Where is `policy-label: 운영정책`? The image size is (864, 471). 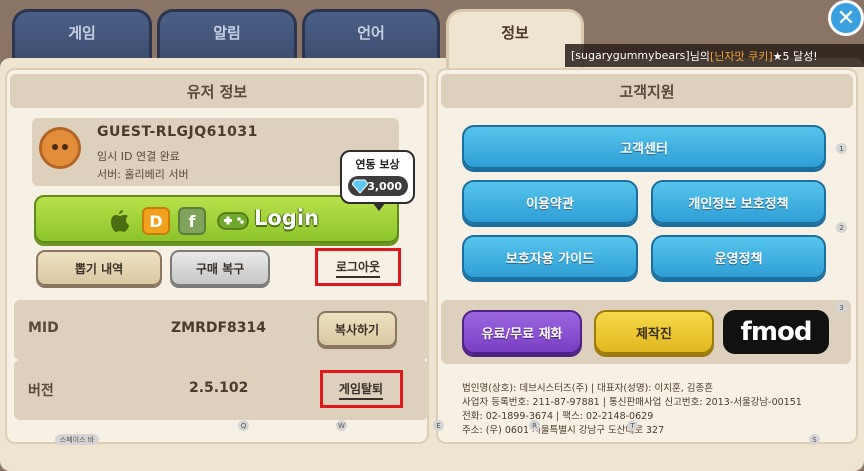
policy-label: 운영정책 is located at coordinates (738, 259).